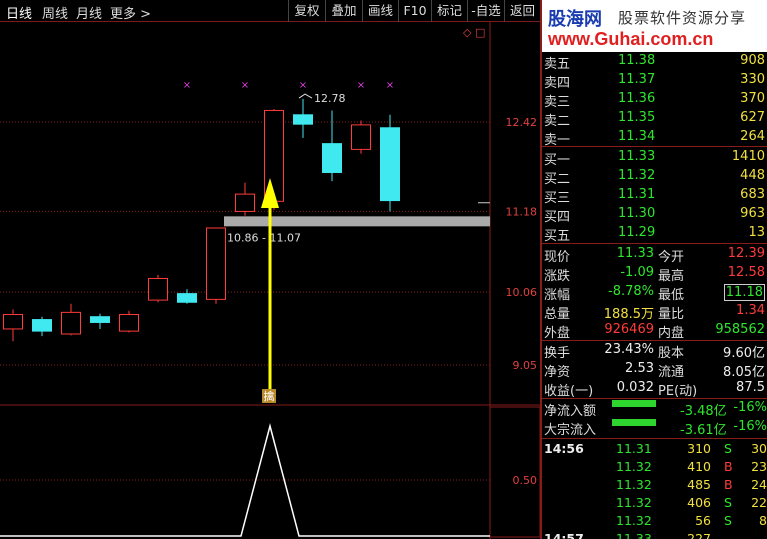  Describe the element at coordinates (414, 11) in the screenshot. I see `f10-button: F10` at that location.